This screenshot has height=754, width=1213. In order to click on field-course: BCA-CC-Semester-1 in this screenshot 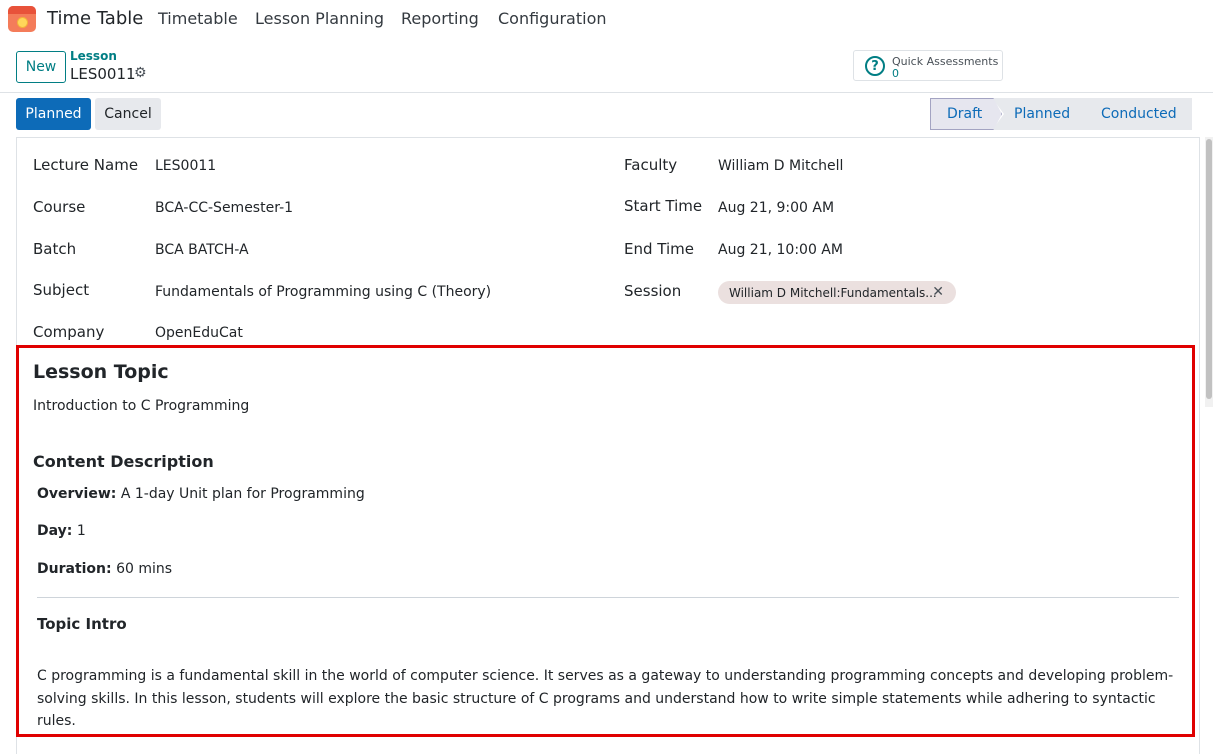, I will do `click(224, 208)`.